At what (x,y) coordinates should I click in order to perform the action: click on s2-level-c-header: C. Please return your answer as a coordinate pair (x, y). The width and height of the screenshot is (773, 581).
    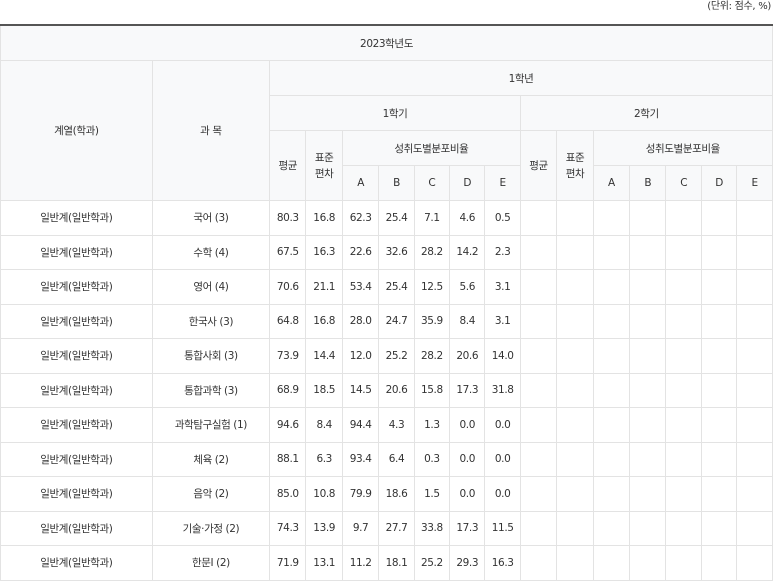
    Looking at the image, I should click on (683, 183).